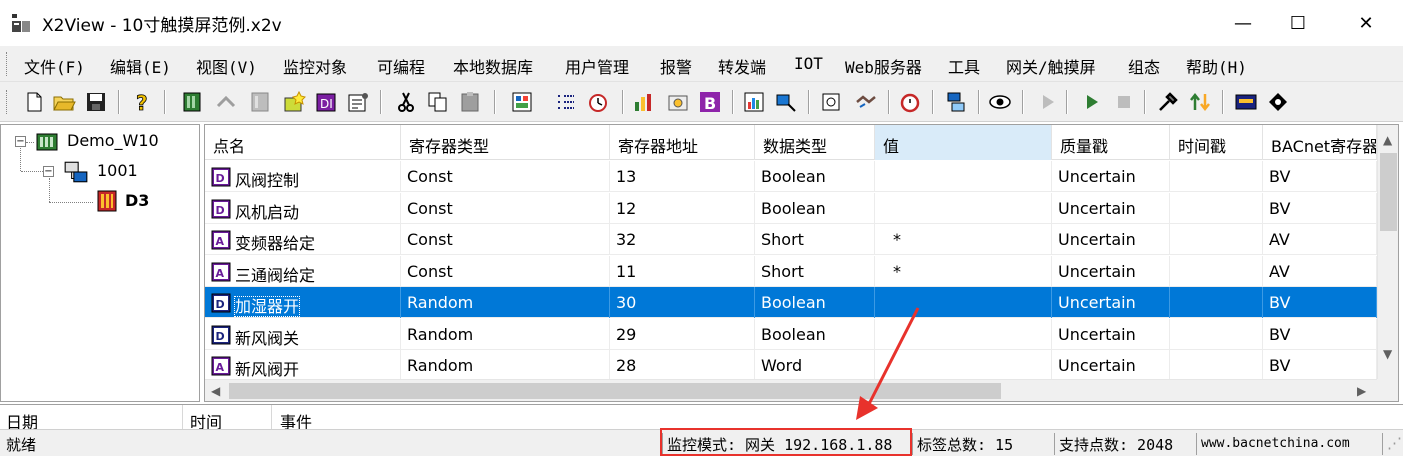 Image resolution: width=1403 pixels, height=456 pixels. I want to click on view-icon, so click(1000, 102).